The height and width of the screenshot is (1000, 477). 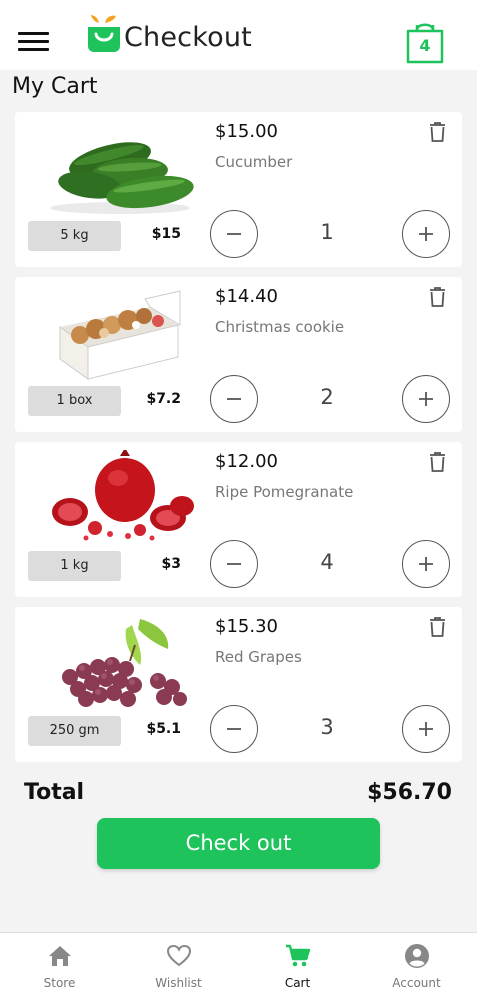 I want to click on unit-badge: 1 kg, so click(x=74, y=566).